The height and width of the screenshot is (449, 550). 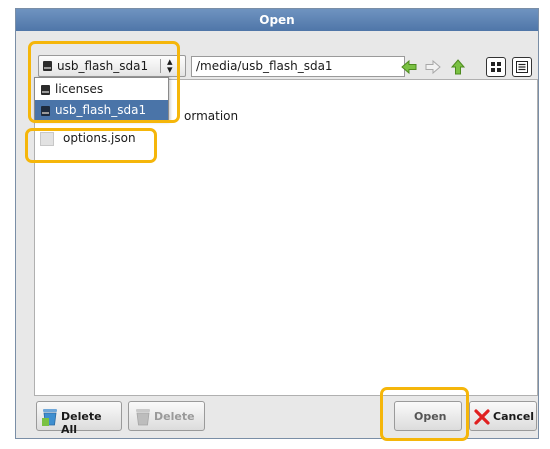 What do you see at coordinates (424, 414) in the screenshot?
I see `highlight-open-button` at bounding box center [424, 414].